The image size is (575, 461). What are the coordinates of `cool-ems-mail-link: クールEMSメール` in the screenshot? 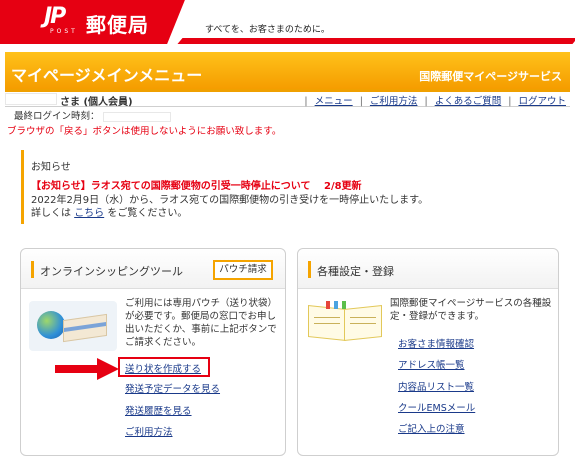 It's located at (436, 407).